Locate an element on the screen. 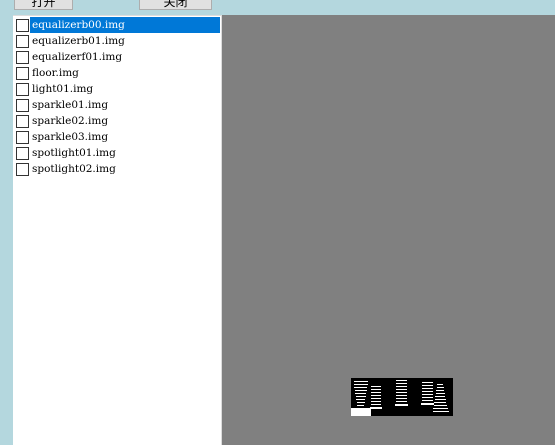  list-item: light01.img is located at coordinates (117, 89).